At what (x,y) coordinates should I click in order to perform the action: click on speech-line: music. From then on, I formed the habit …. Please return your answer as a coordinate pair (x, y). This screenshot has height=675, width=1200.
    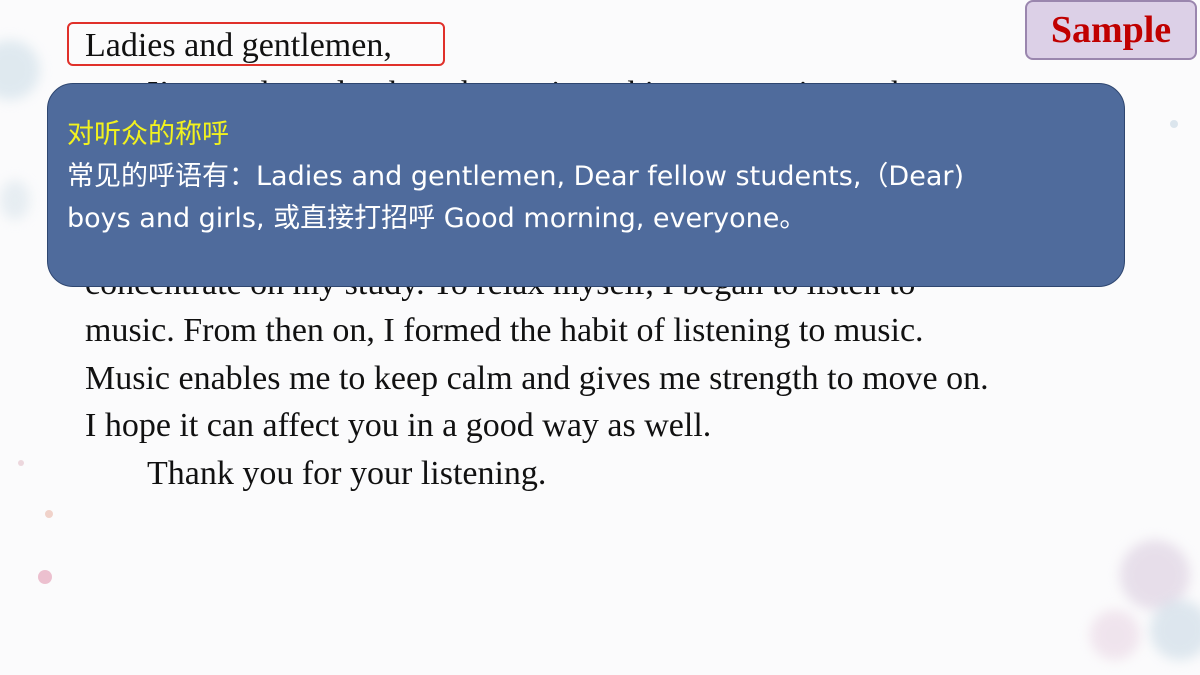
    Looking at the image, I should click on (504, 330).